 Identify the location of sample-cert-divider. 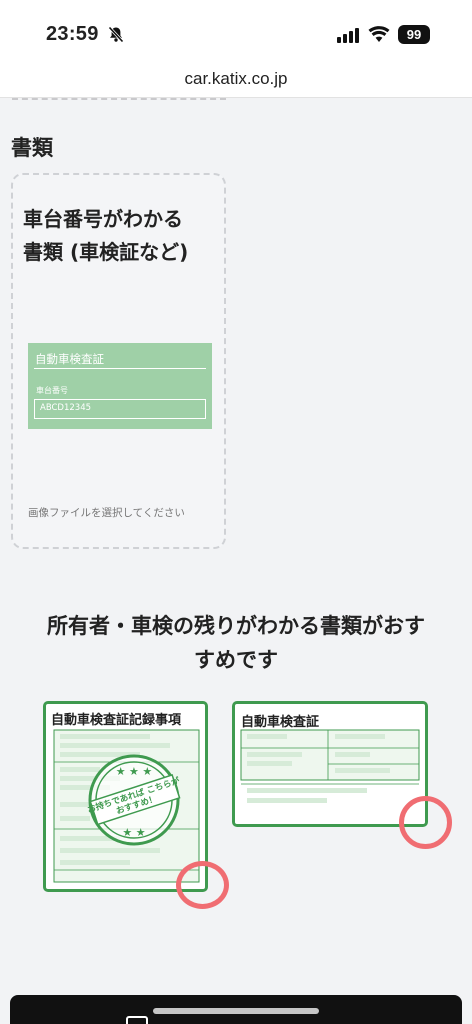
(120, 368).